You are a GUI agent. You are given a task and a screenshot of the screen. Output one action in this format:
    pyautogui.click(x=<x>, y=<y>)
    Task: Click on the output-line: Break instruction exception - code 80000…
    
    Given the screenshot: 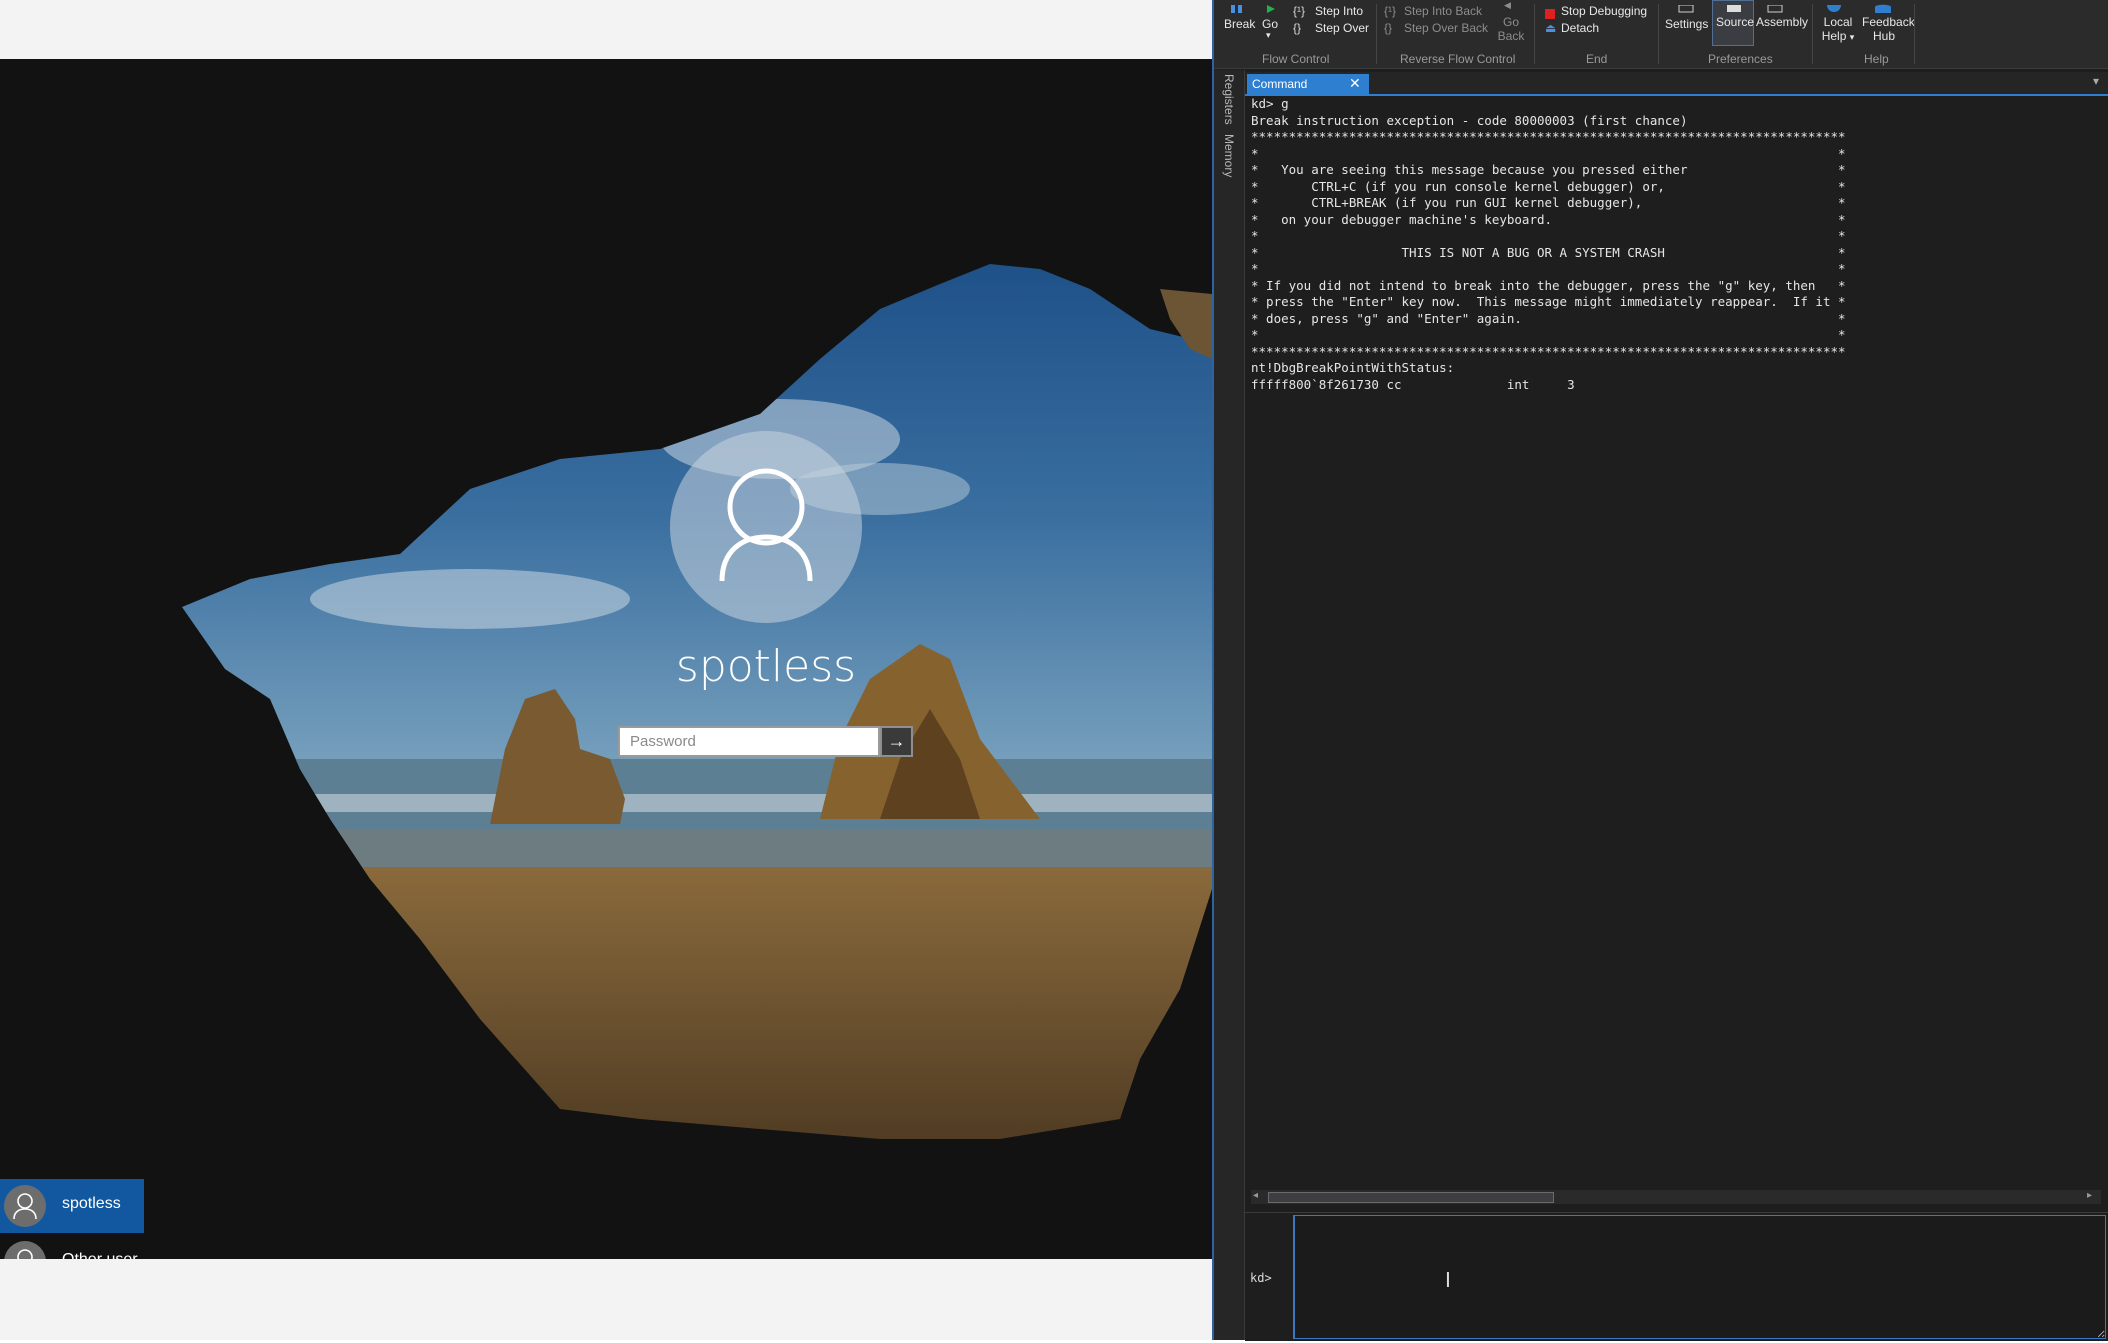 What is the action you would take?
    pyautogui.click(x=1469, y=120)
    